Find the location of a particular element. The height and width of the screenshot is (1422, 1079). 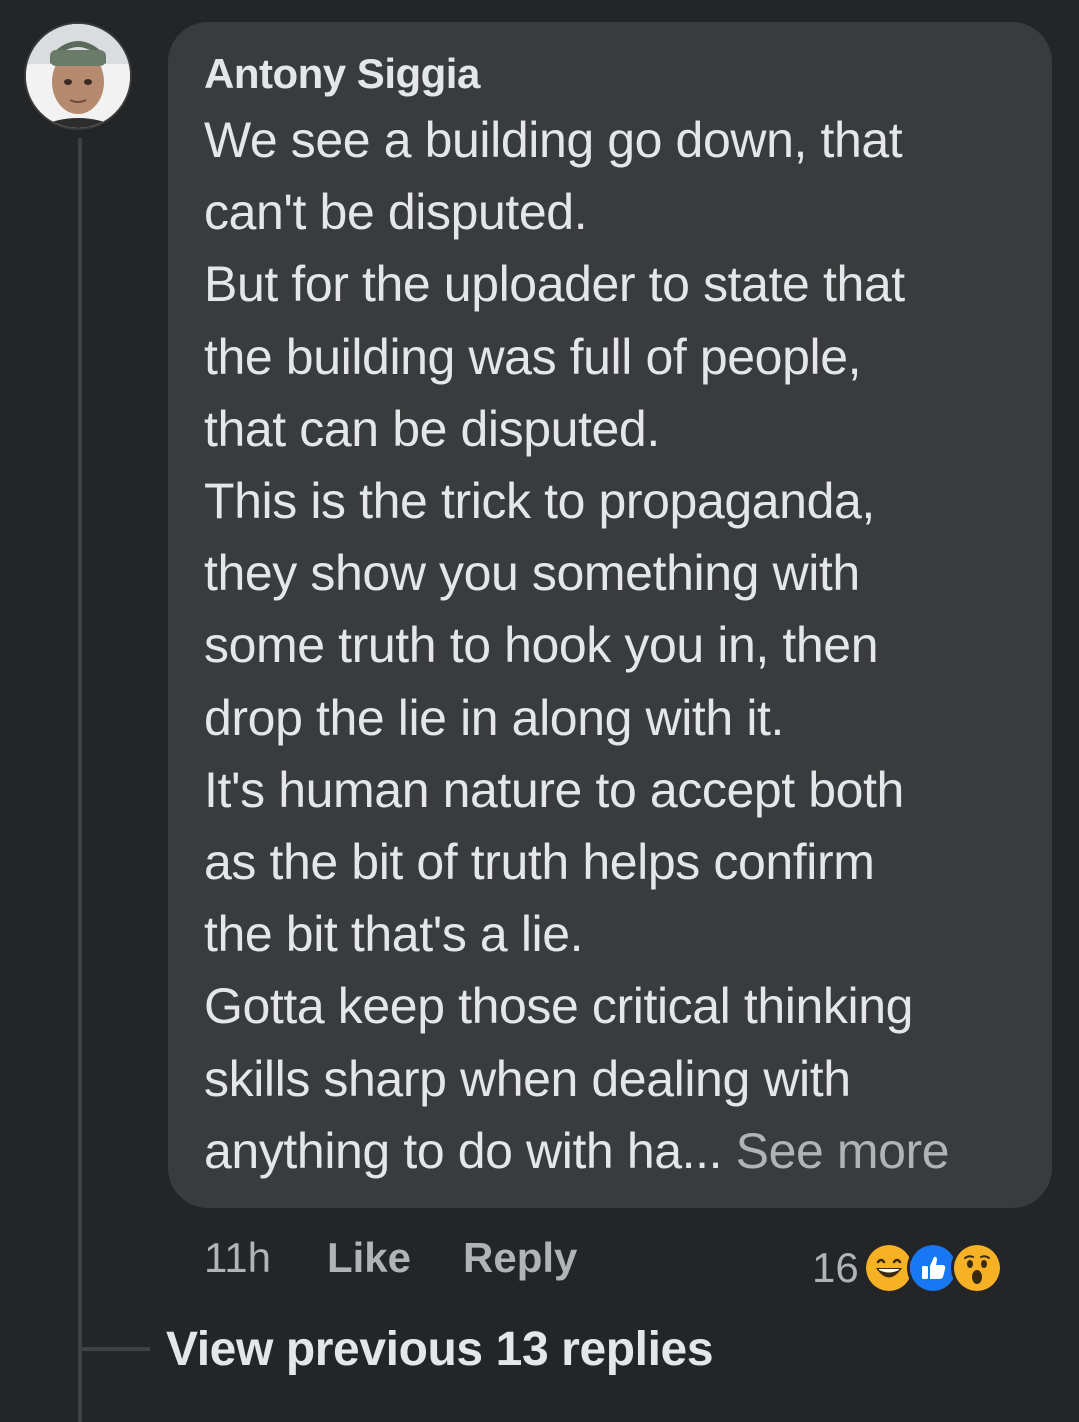

comment-line: the bit that's a lie. is located at coordinates (394, 934).